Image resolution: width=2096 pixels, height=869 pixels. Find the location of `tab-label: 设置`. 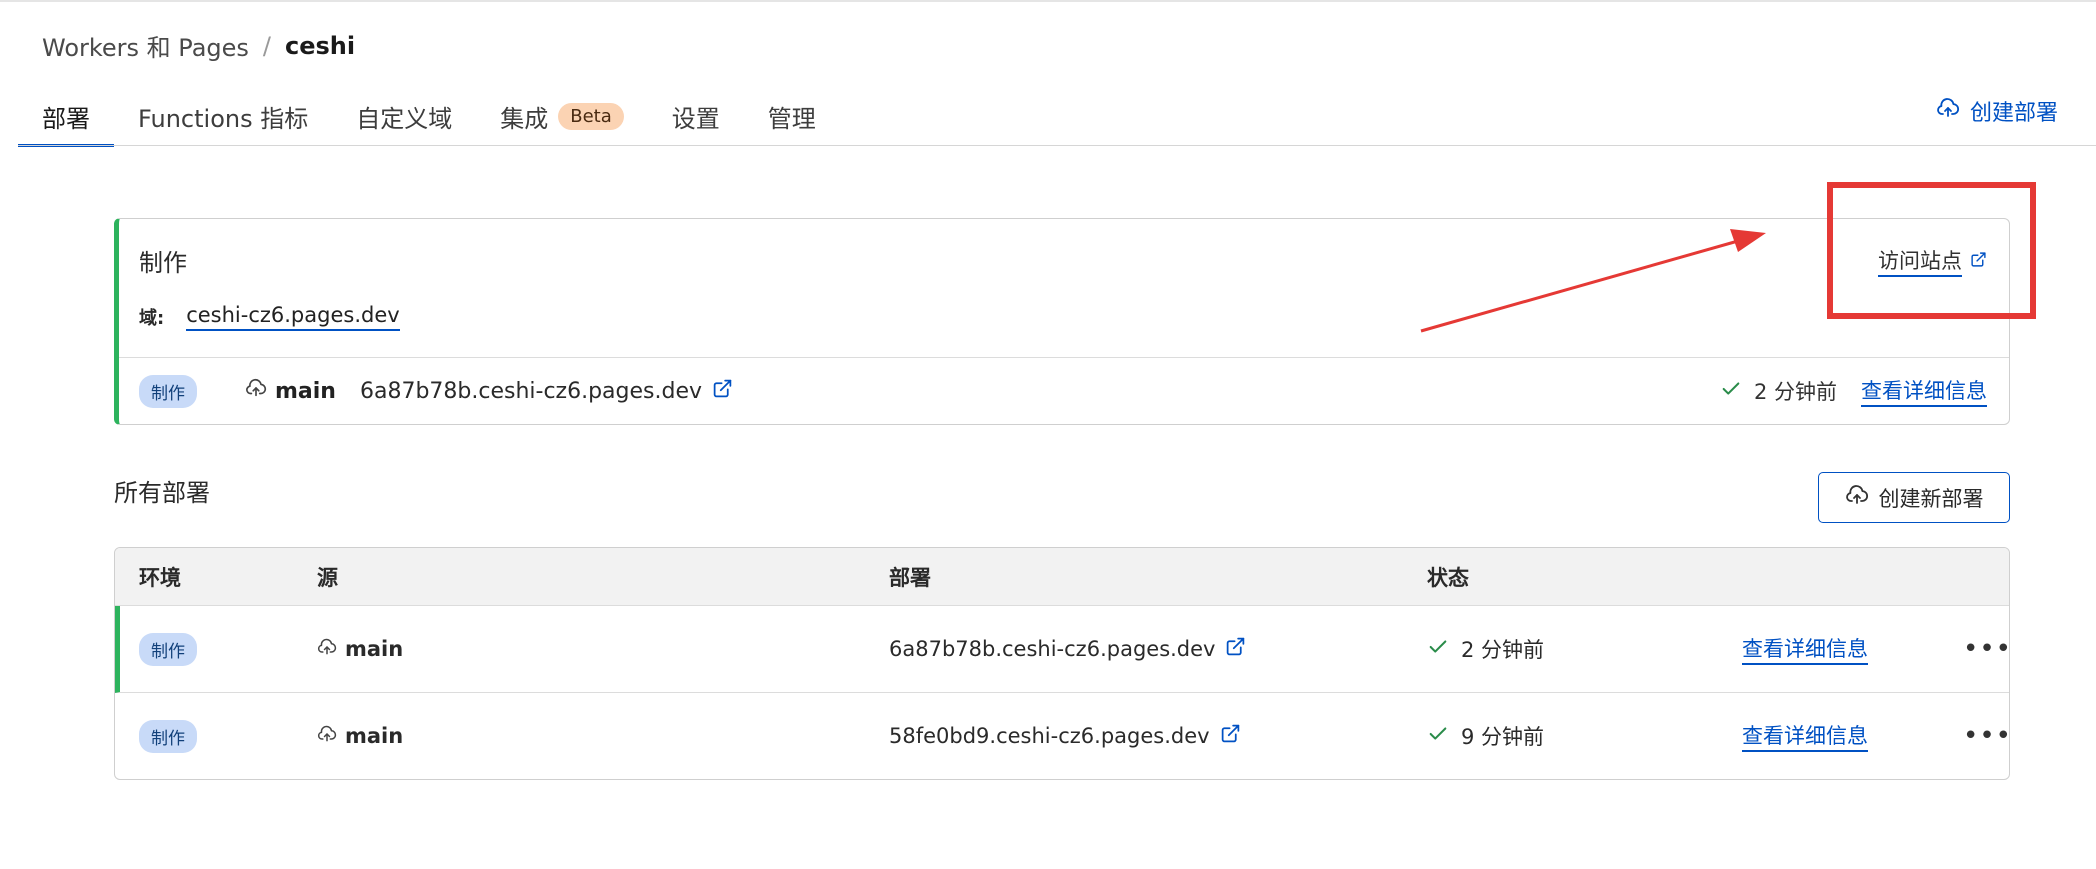

tab-label: 设置 is located at coordinates (695, 118).